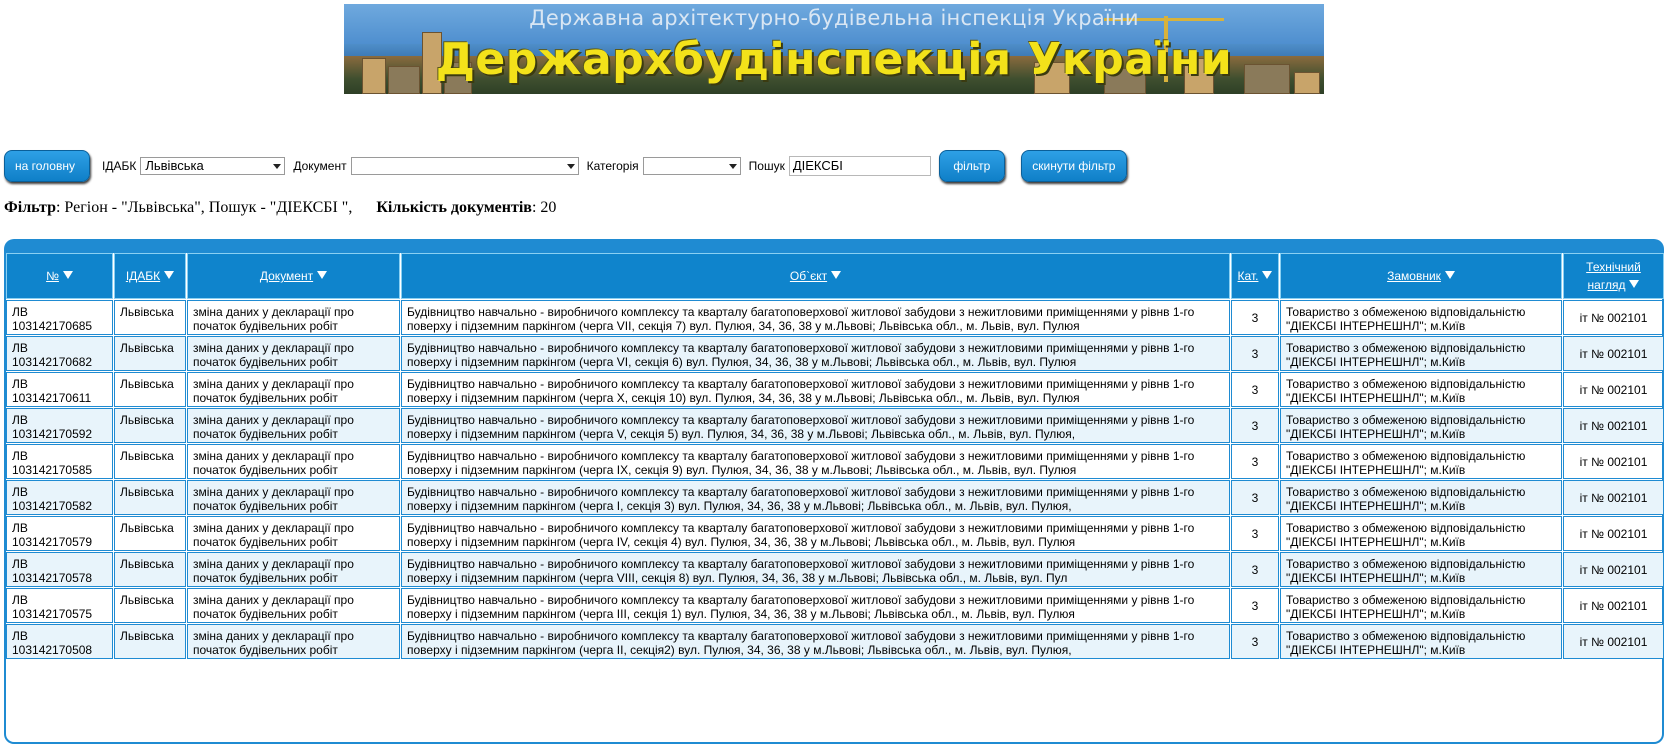 This screenshot has width=1668, height=751. What do you see at coordinates (454, 207) in the screenshot?
I see `document-count-label: Кількість документів` at bounding box center [454, 207].